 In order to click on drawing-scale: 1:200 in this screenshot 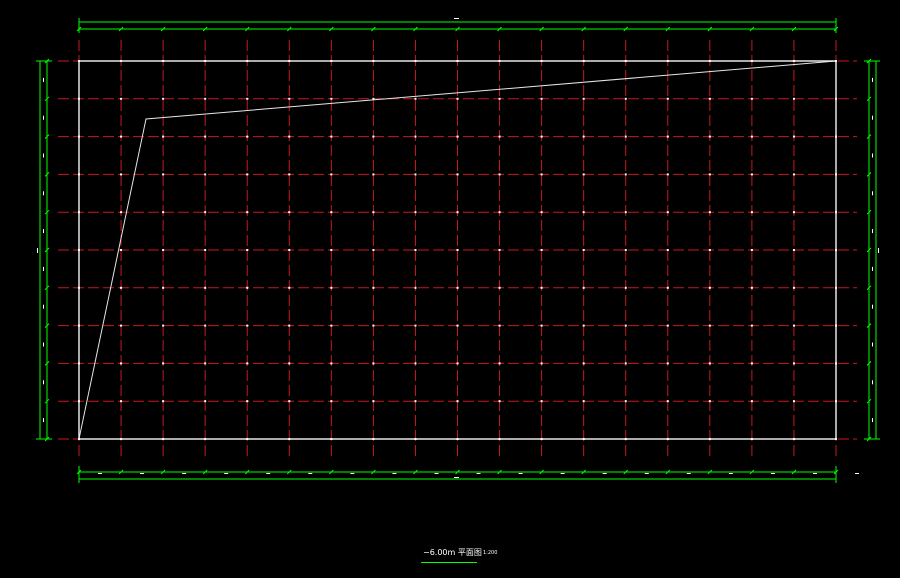, I will do `click(490, 553)`.